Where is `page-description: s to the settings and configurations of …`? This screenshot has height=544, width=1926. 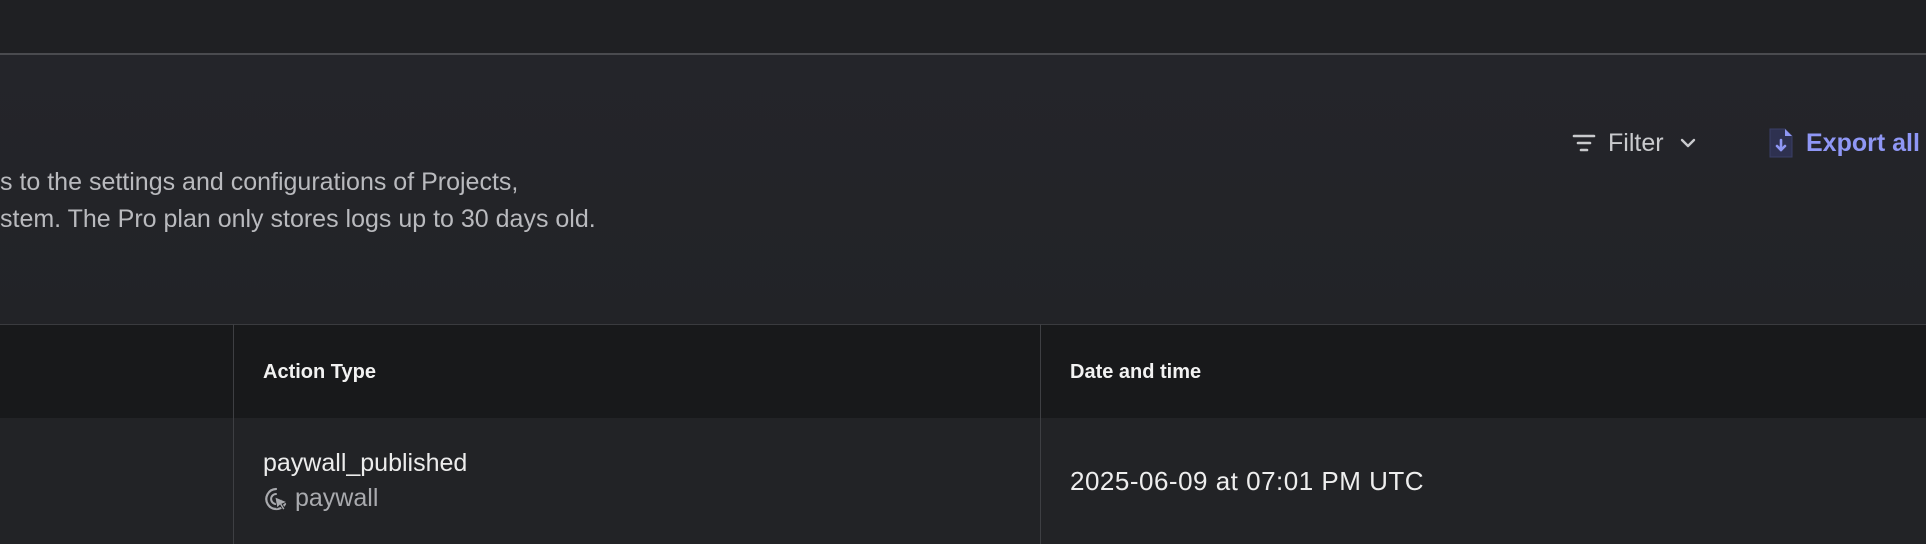
page-description: s to the settings and configurations of … is located at coordinates (350, 201).